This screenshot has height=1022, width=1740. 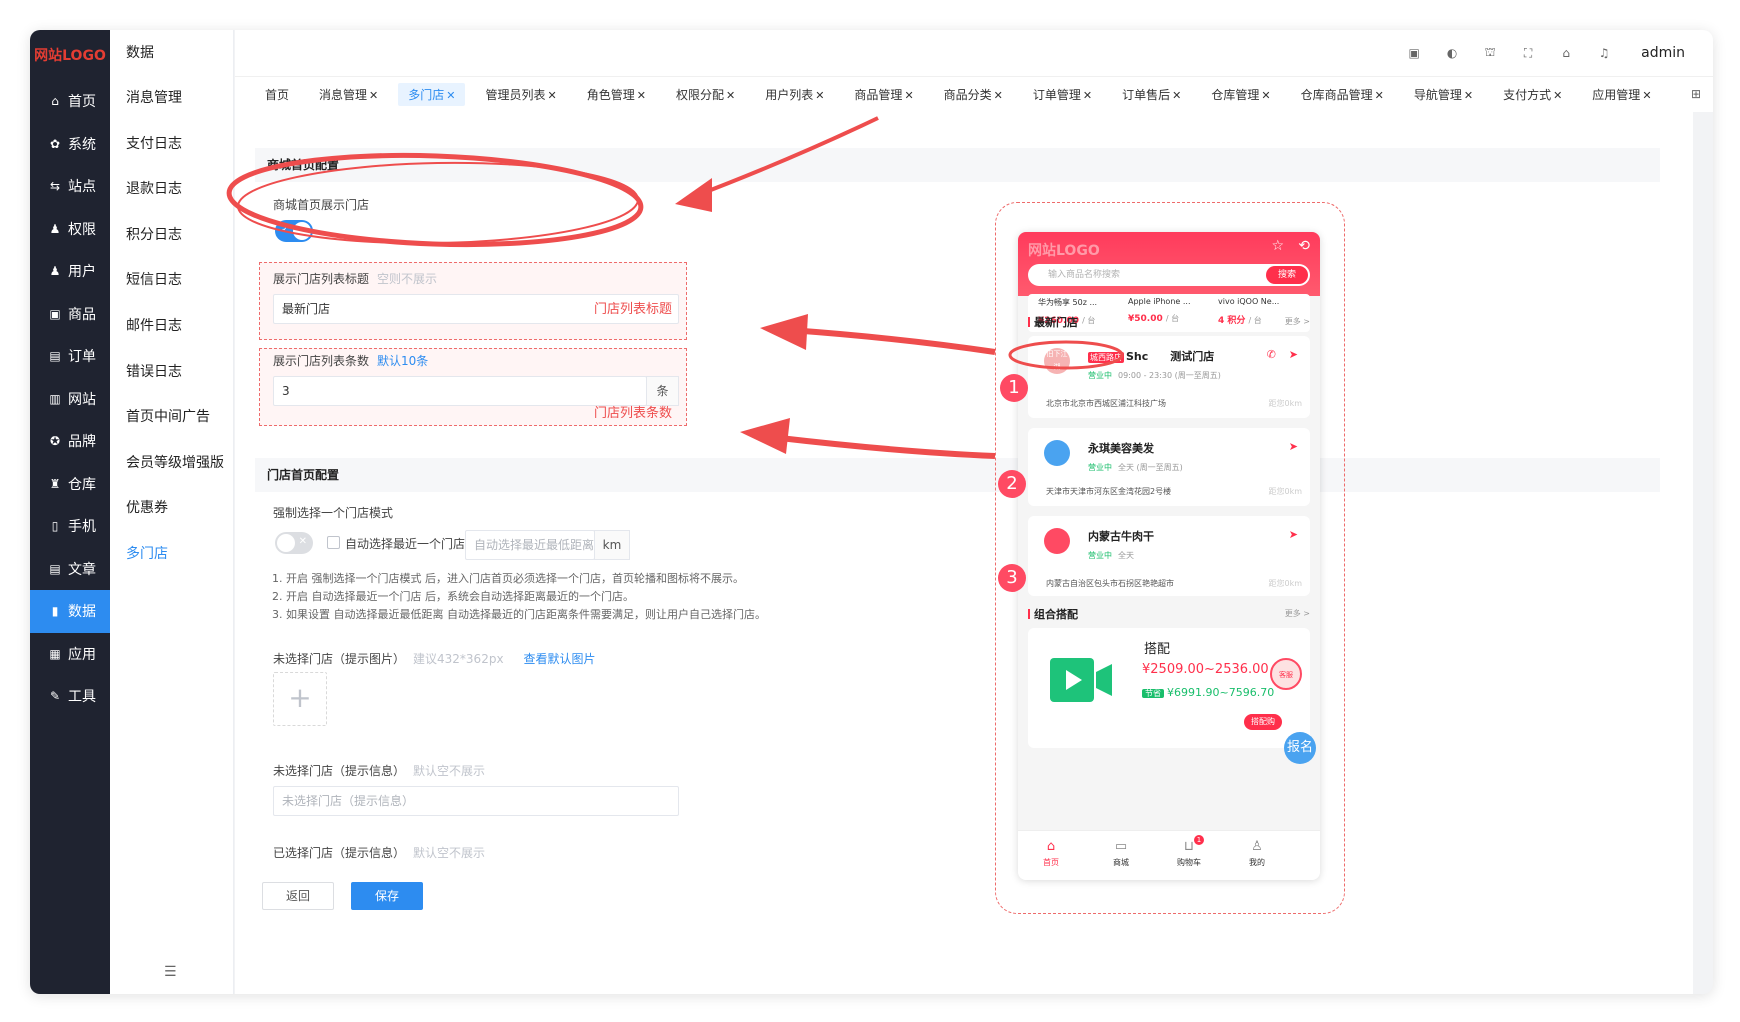 What do you see at coordinates (1286, 674) in the screenshot?
I see `customer-service-avatar: 客服` at bounding box center [1286, 674].